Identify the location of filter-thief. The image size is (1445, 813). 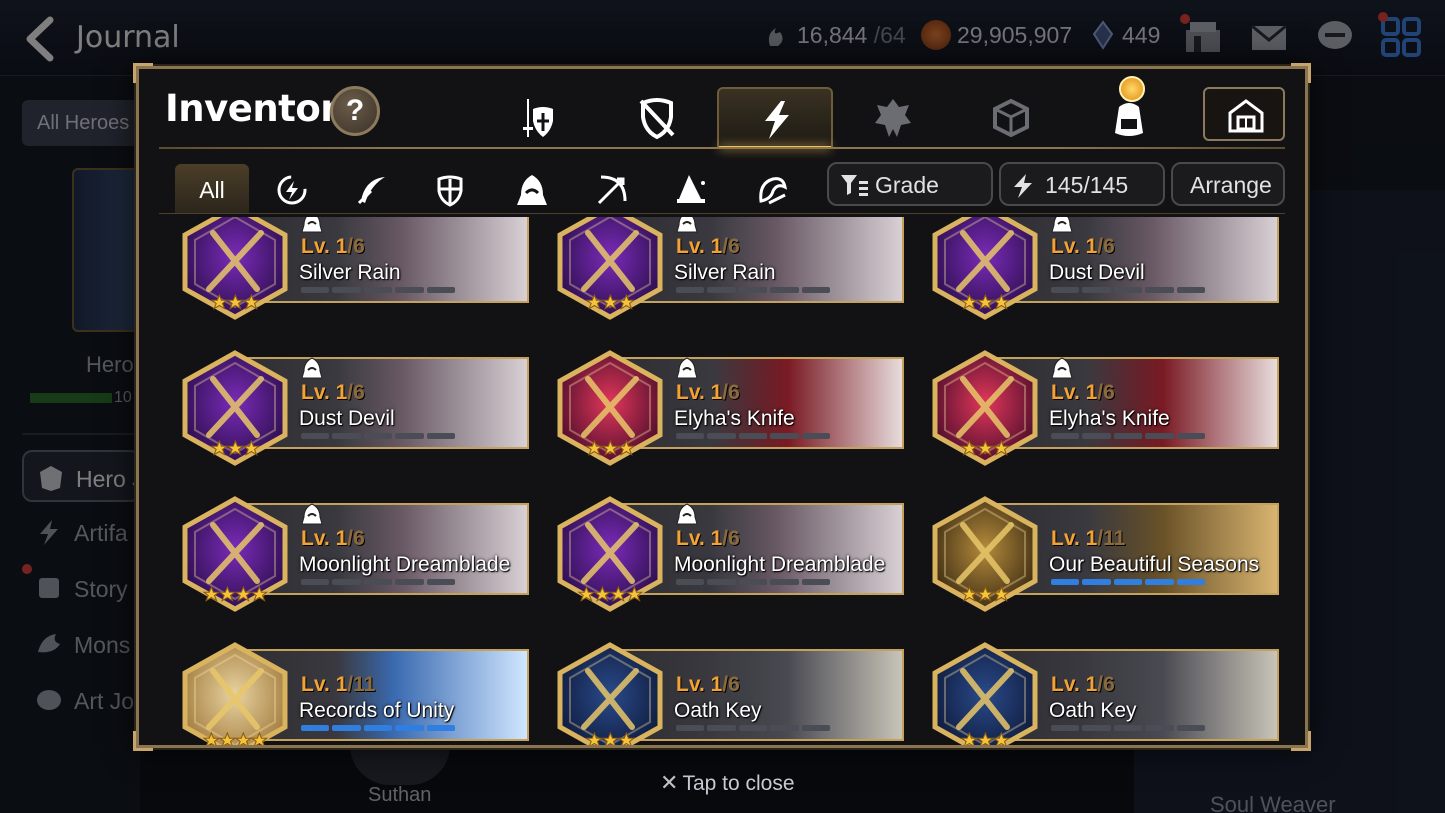
(532, 189).